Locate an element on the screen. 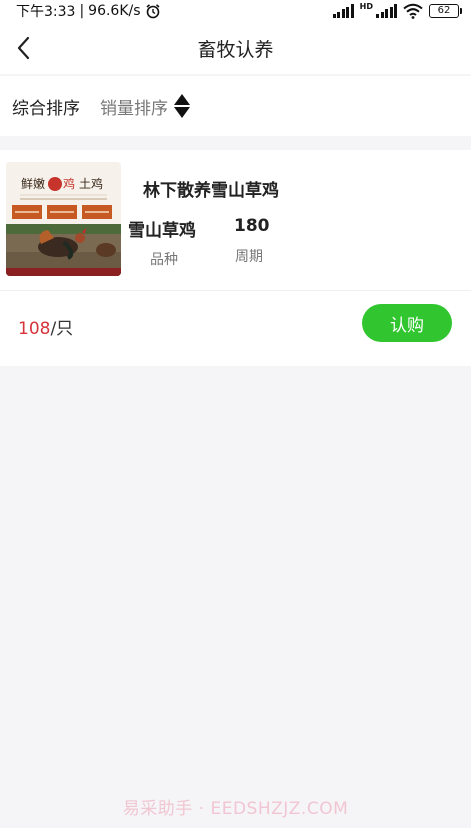 The height and width of the screenshot is (828, 471). sort-option-sales: 销量排序 is located at coordinates (145, 106).